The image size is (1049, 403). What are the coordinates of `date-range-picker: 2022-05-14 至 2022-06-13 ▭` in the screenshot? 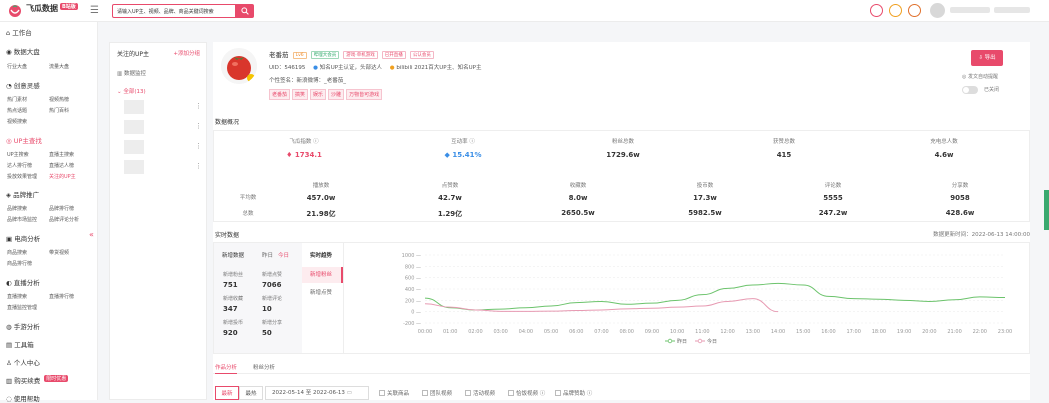 It's located at (317, 393).